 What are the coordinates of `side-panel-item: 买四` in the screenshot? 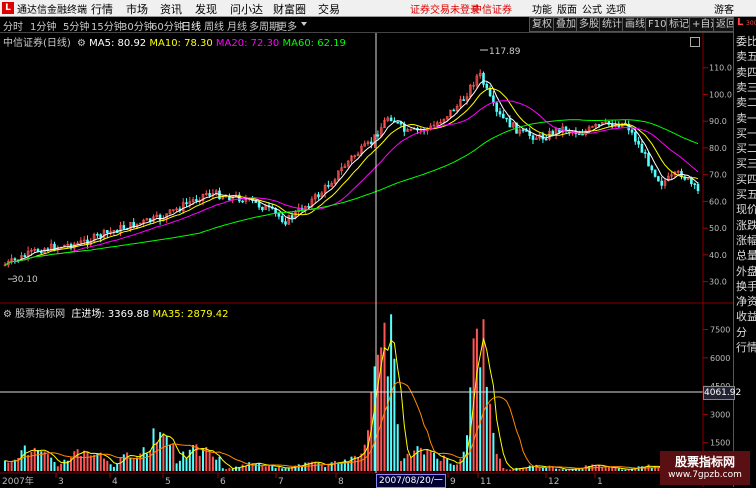 It's located at (746, 179).